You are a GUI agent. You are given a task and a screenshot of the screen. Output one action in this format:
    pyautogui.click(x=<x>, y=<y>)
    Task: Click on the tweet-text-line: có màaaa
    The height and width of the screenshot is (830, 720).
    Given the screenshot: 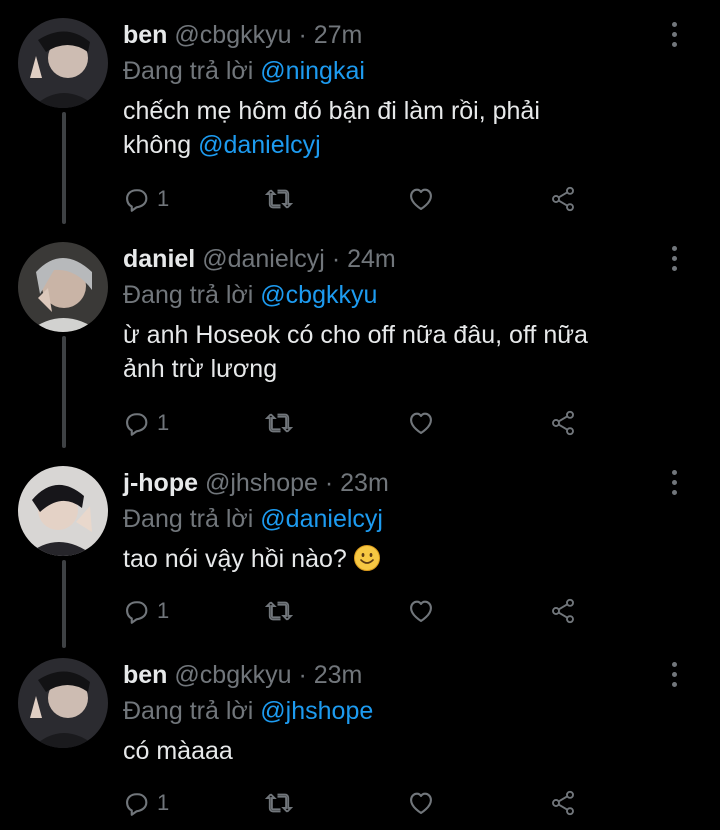 What is the action you would take?
    pyautogui.click(x=178, y=751)
    